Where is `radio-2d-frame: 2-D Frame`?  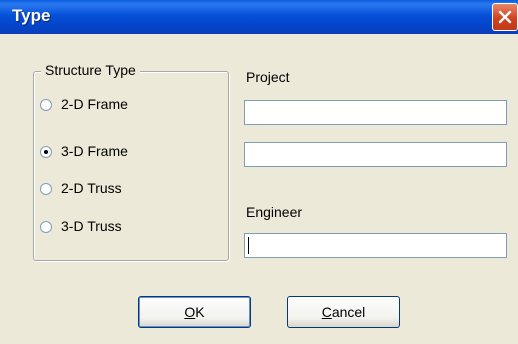 radio-2d-frame: 2-D Frame is located at coordinates (100, 106).